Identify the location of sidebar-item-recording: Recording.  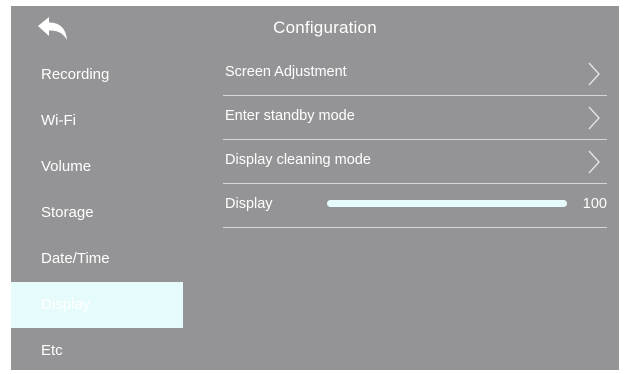
(97, 75).